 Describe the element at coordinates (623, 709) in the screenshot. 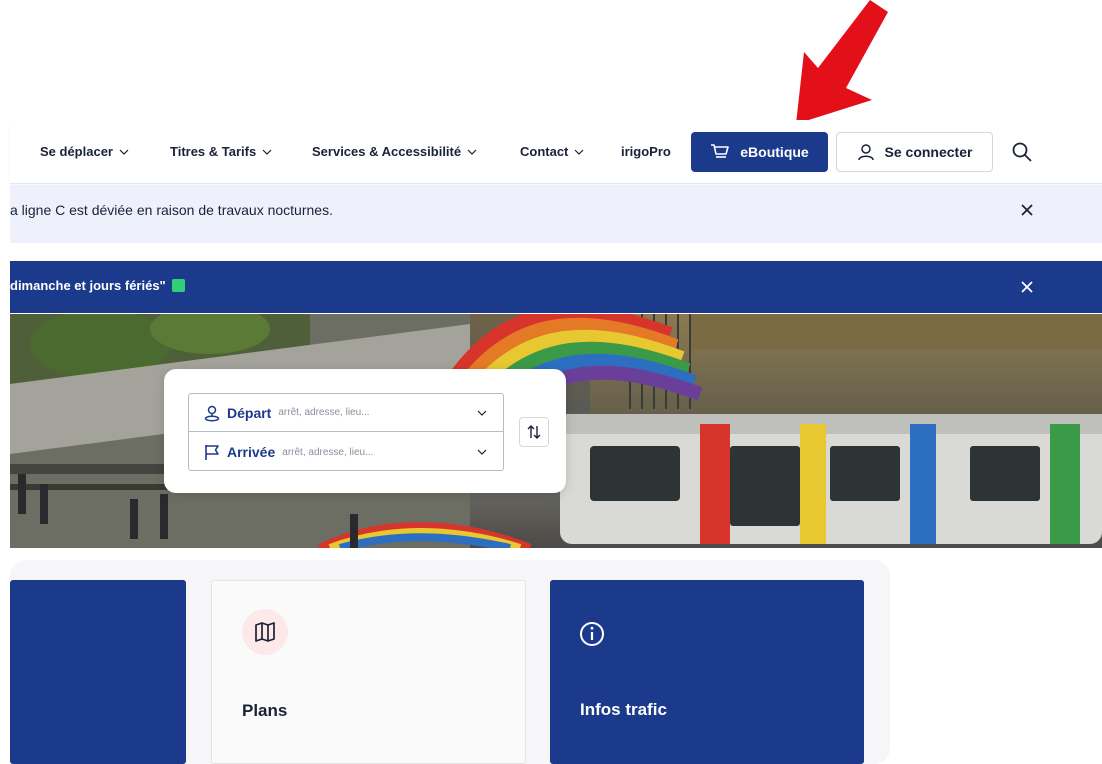

I see `traffic-card-title: Infos trafic` at that location.